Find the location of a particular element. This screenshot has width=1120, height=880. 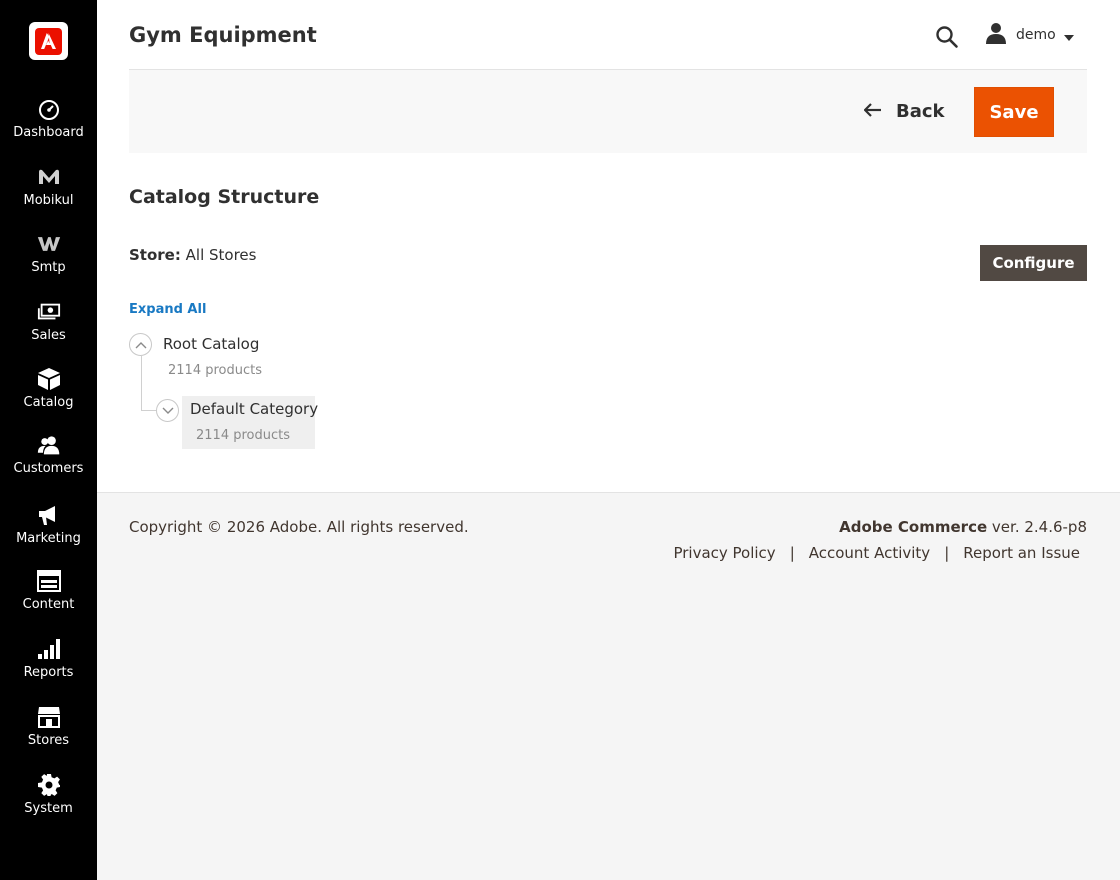

sidebar-item-dashboard: Dashboard is located at coordinates (48, 130).